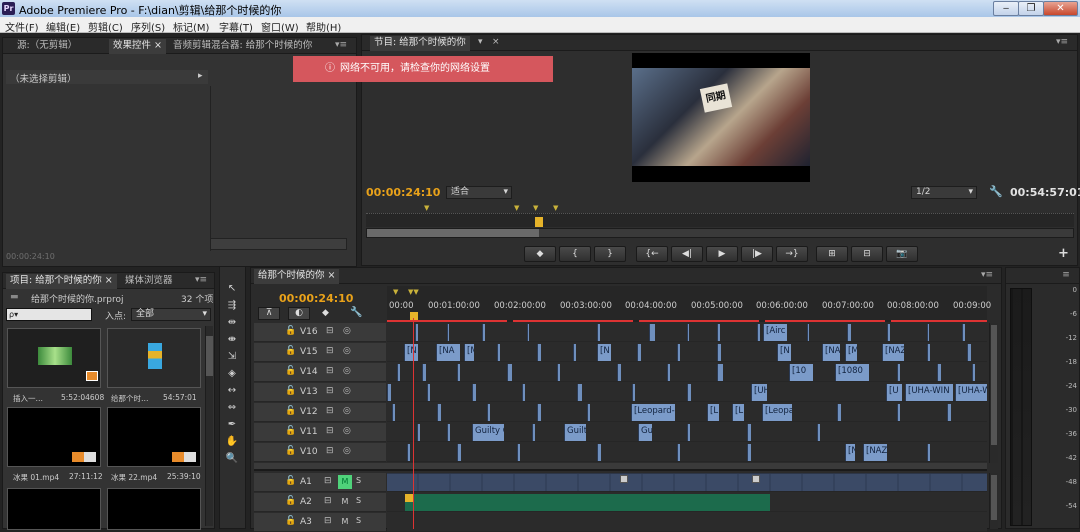 The image size is (1080, 532). What do you see at coordinates (687, 254) in the screenshot?
I see `step-back-button: ◀|` at bounding box center [687, 254].